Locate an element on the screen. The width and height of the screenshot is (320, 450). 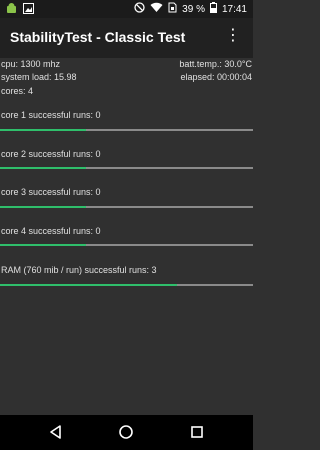
ram-progress-fill is located at coordinates (89, 285).